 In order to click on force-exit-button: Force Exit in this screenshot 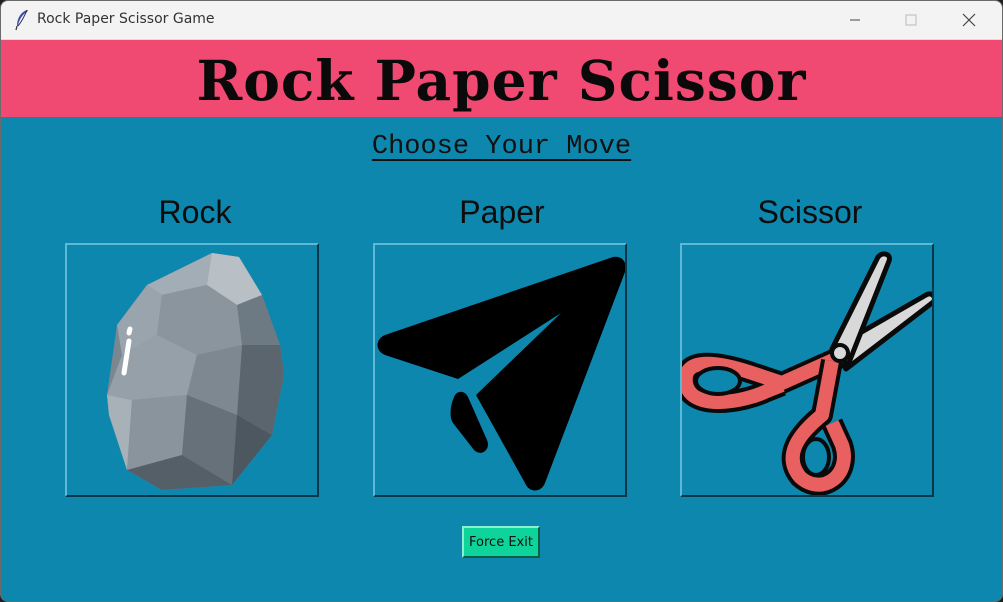, I will do `click(501, 542)`.